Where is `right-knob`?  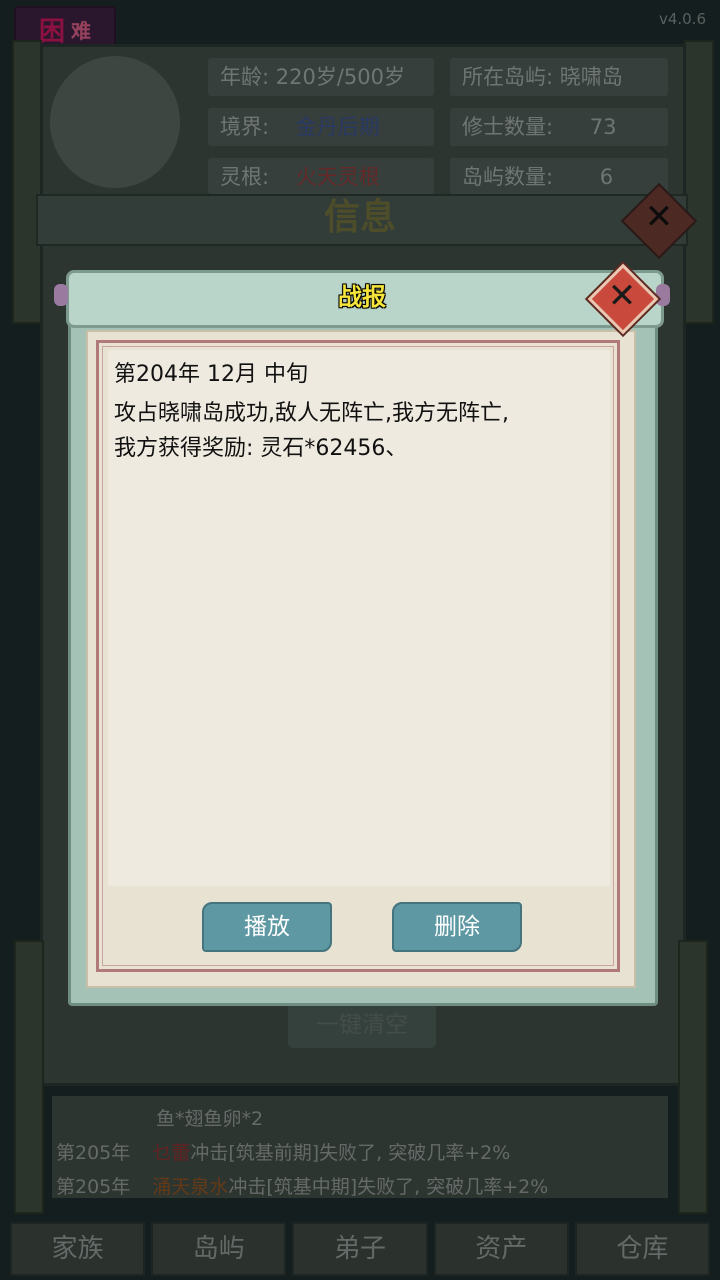
right-knob is located at coordinates (663, 295).